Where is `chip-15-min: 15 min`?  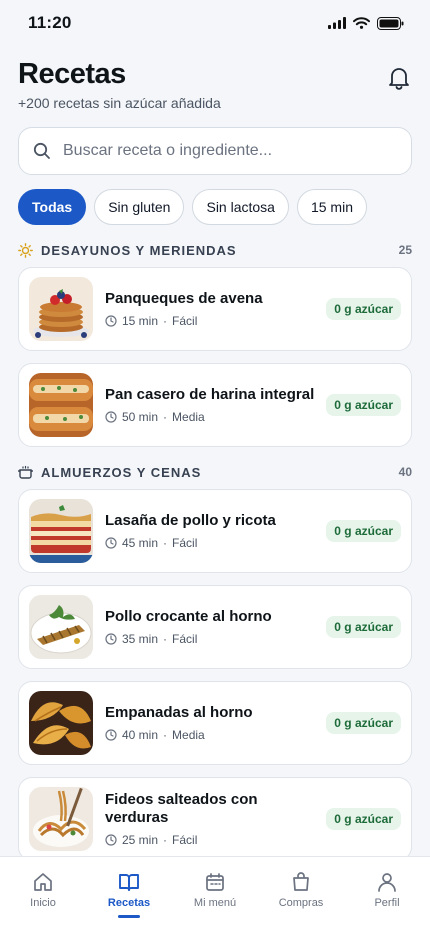 chip-15-min: 15 min is located at coordinates (331, 207).